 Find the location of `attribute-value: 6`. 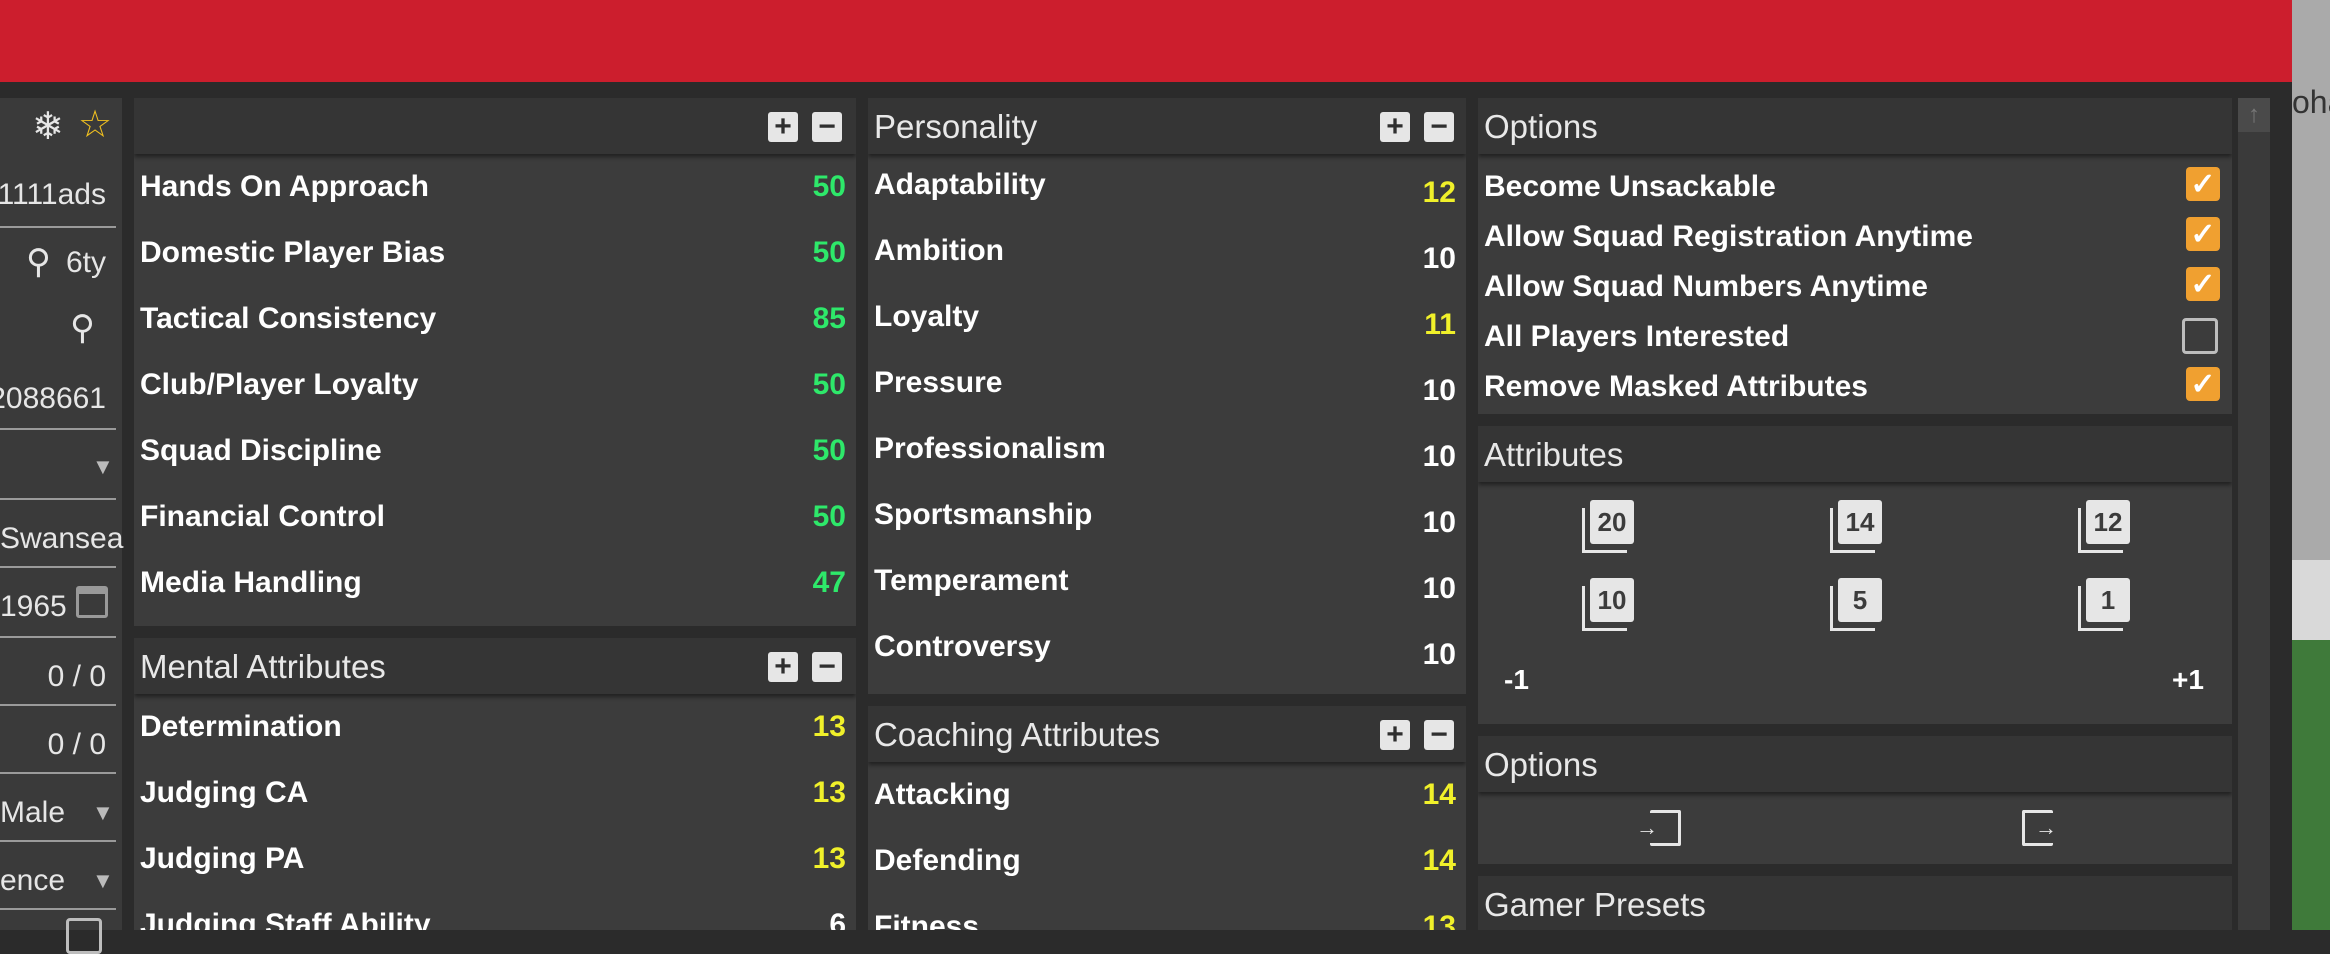

attribute-value: 6 is located at coordinates (837, 919).